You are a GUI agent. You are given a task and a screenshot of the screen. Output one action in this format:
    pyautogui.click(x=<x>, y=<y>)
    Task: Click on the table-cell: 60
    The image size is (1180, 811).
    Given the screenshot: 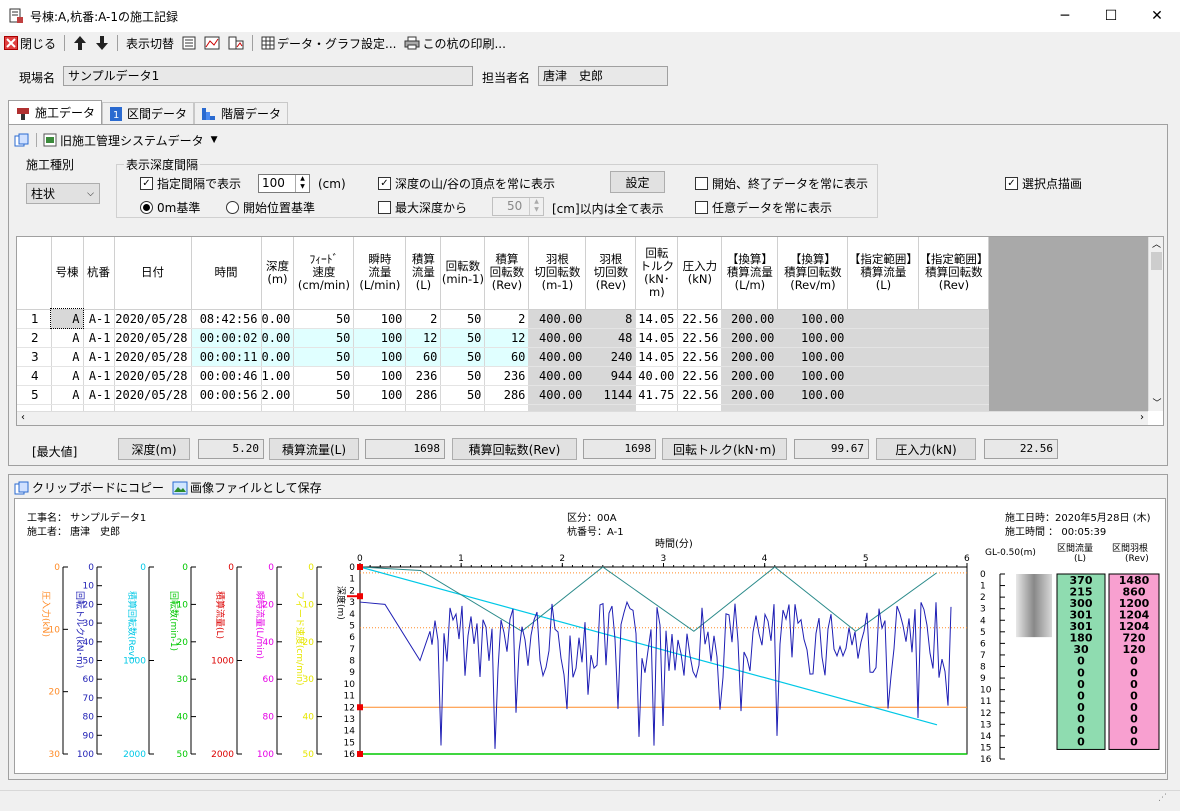 What is the action you would take?
    pyautogui.click(x=507, y=357)
    